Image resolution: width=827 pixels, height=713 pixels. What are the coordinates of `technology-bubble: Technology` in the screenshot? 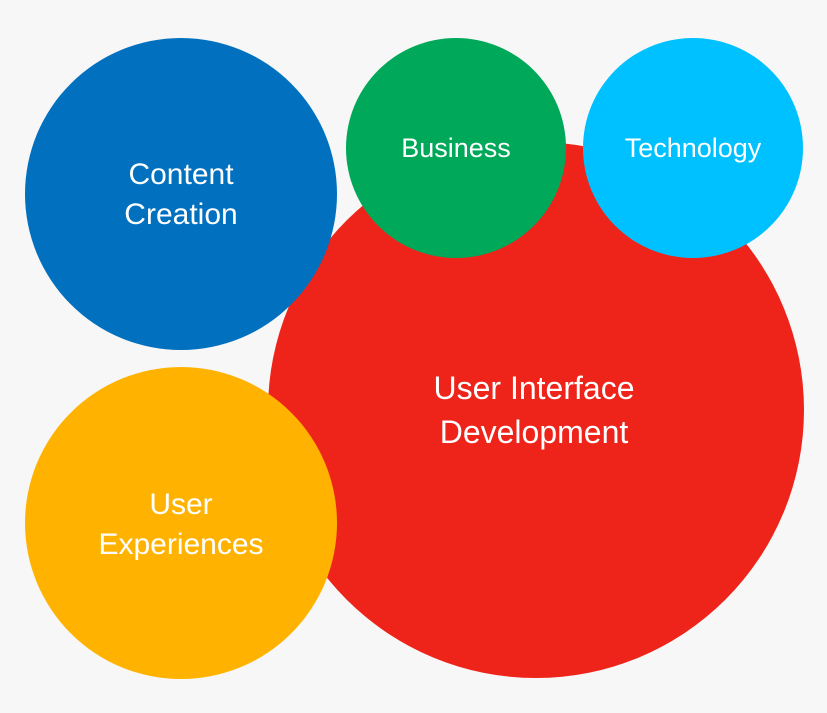 It's located at (693, 148).